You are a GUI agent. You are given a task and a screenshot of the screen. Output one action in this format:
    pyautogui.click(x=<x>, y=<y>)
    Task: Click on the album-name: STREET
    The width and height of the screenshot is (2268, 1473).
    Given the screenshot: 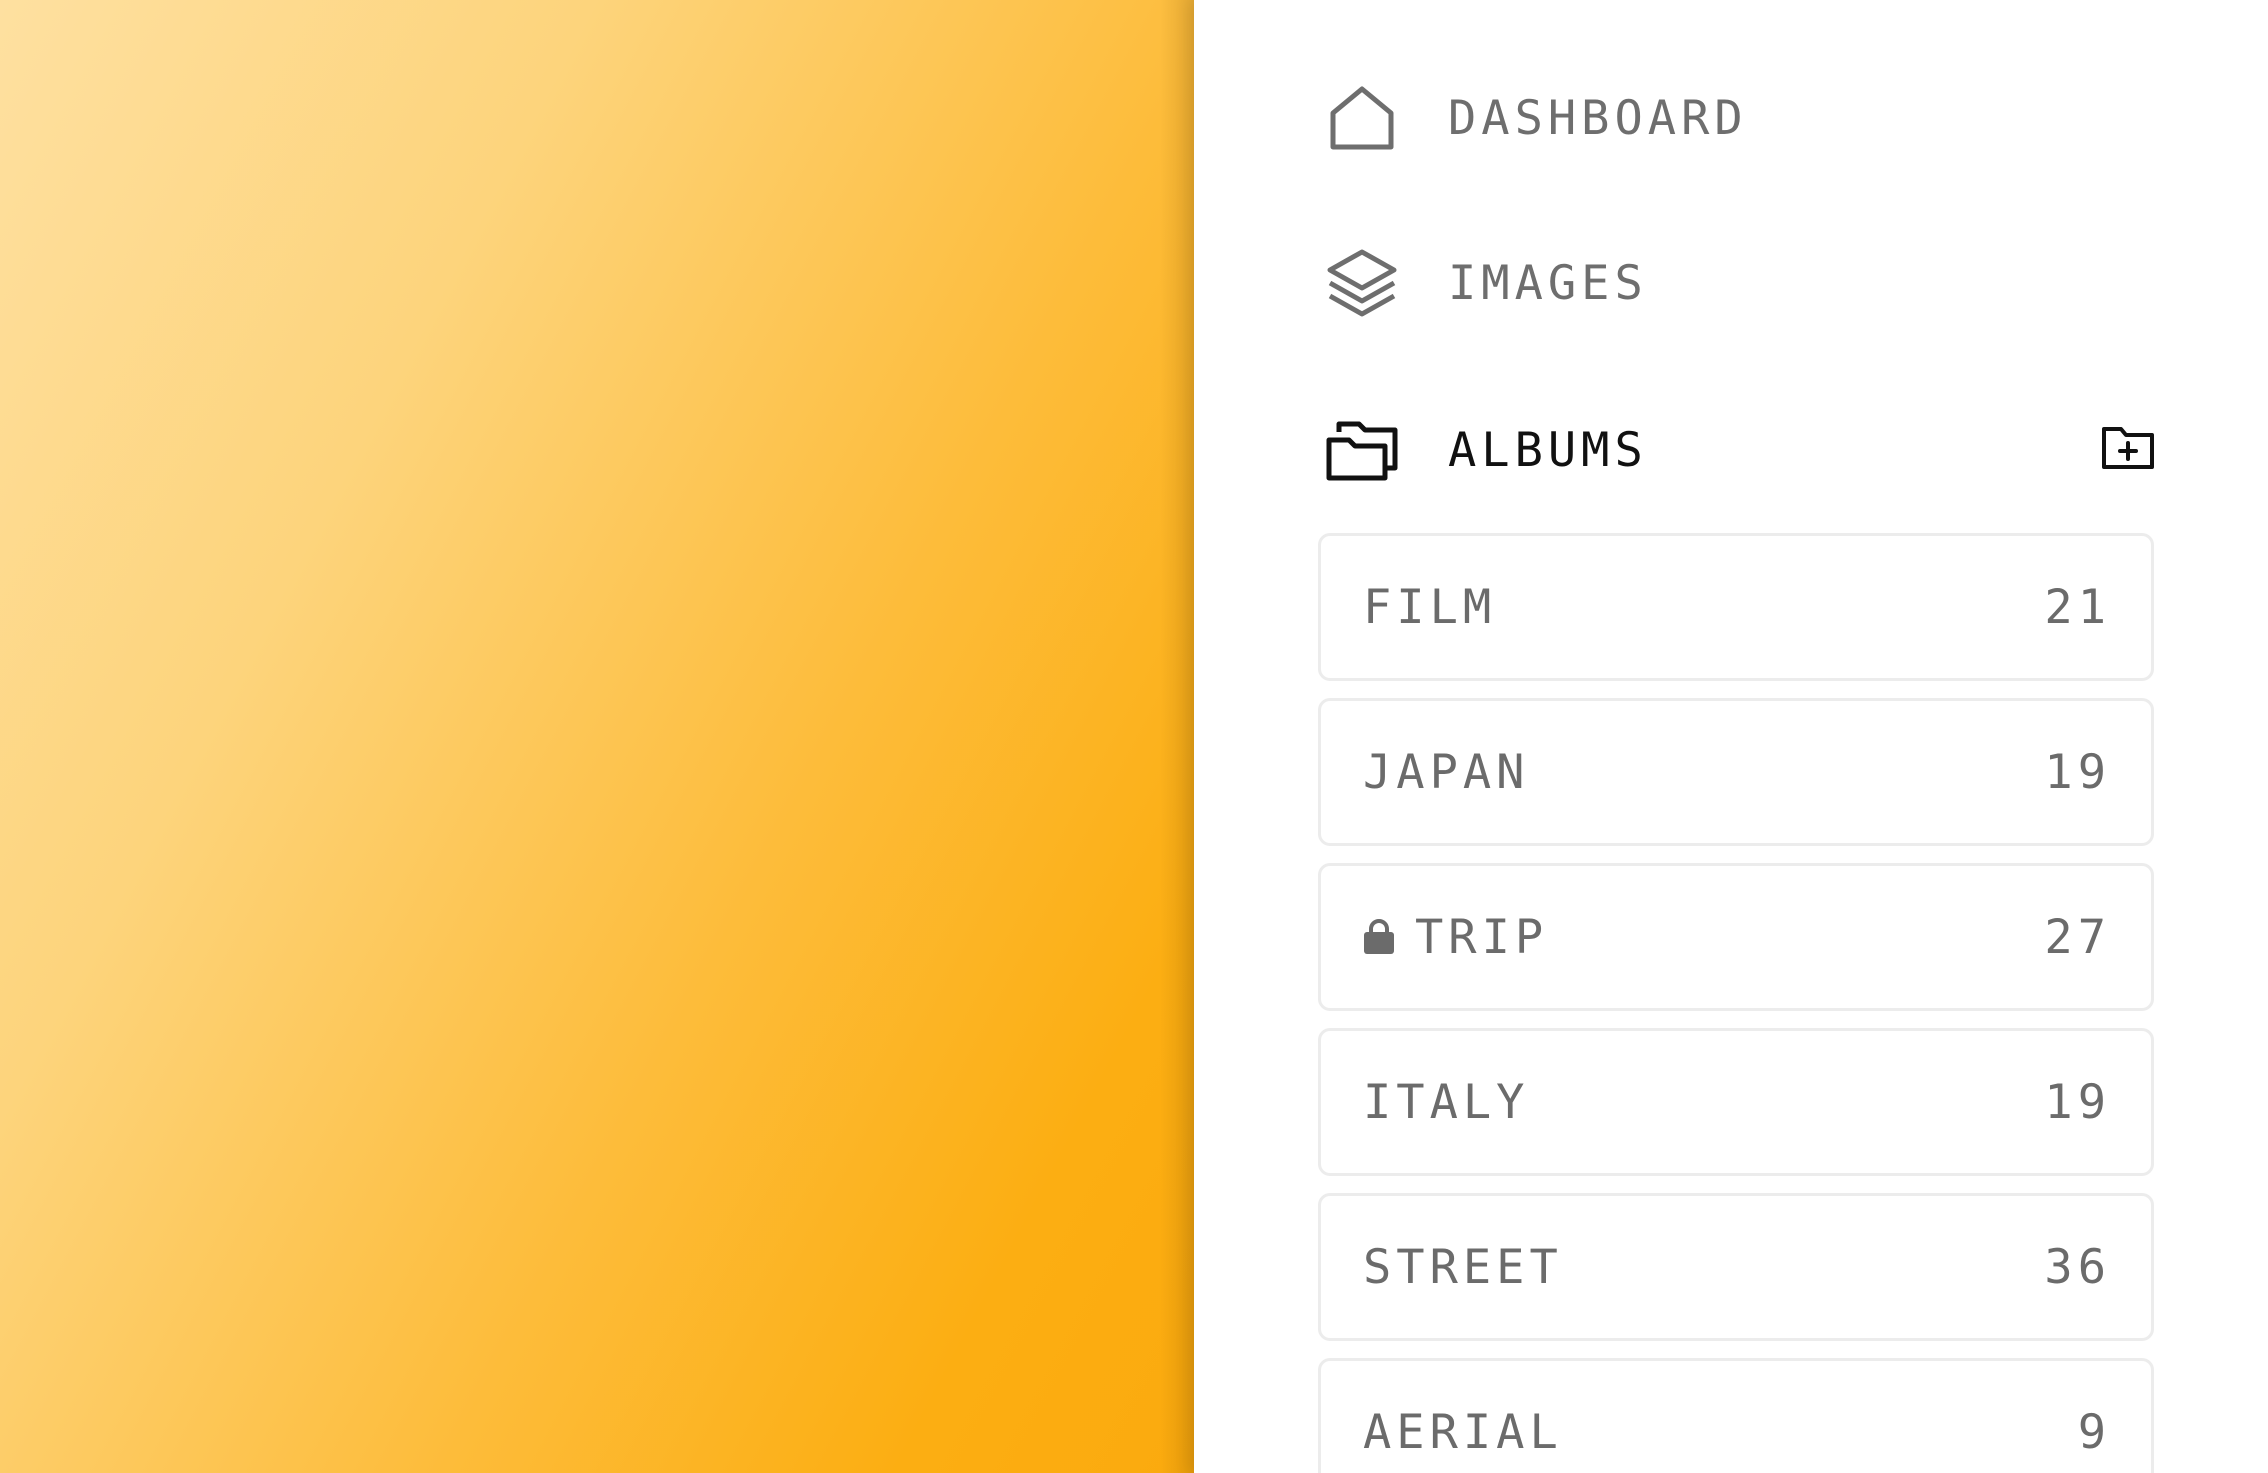 What is the action you would take?
    pyautogui.click(x=1463, y=1267)
    